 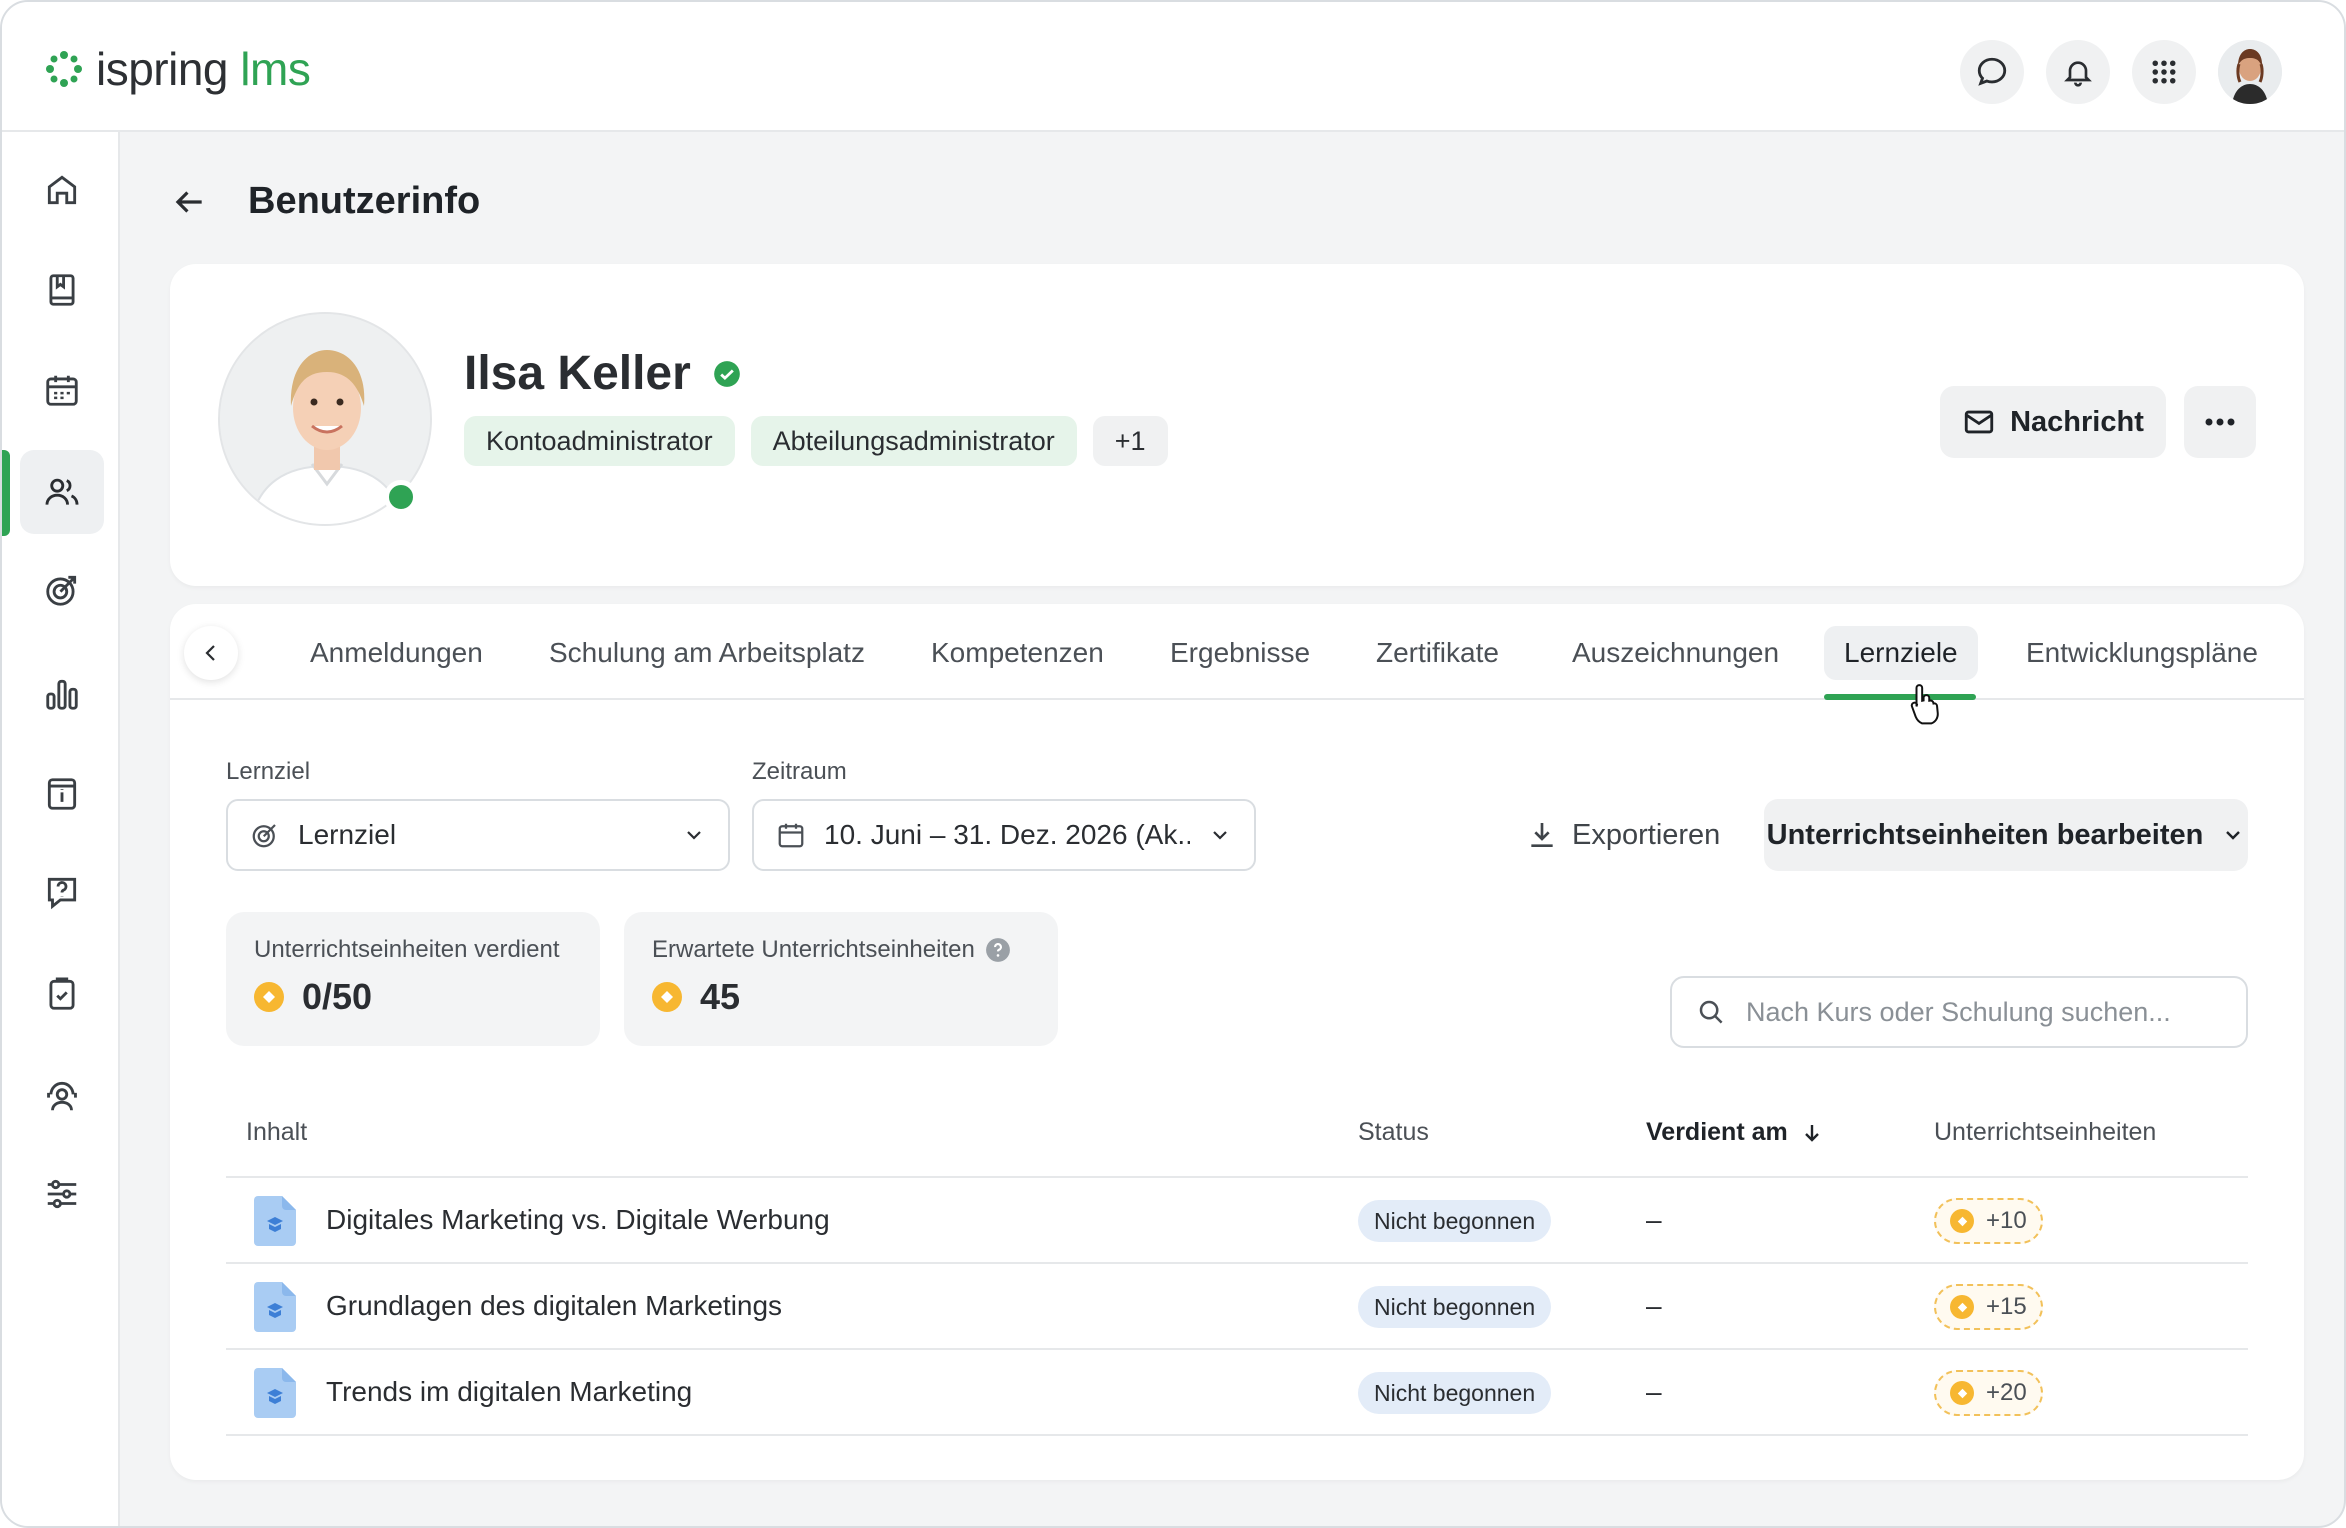 What do you see at coordinates (1992, 72) in the screenshot?
I see `chat-button` at bounding box center [1992, 72].